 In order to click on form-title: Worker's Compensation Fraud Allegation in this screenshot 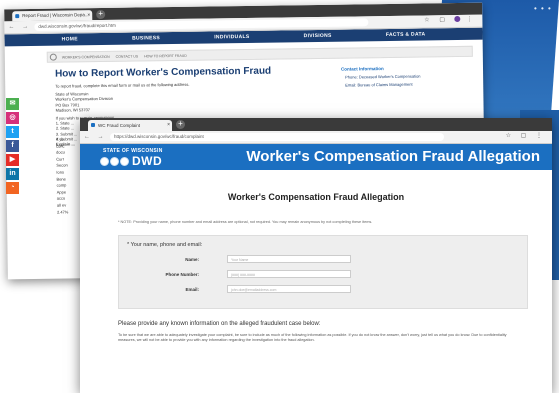, I will do `click(316, 197)`.